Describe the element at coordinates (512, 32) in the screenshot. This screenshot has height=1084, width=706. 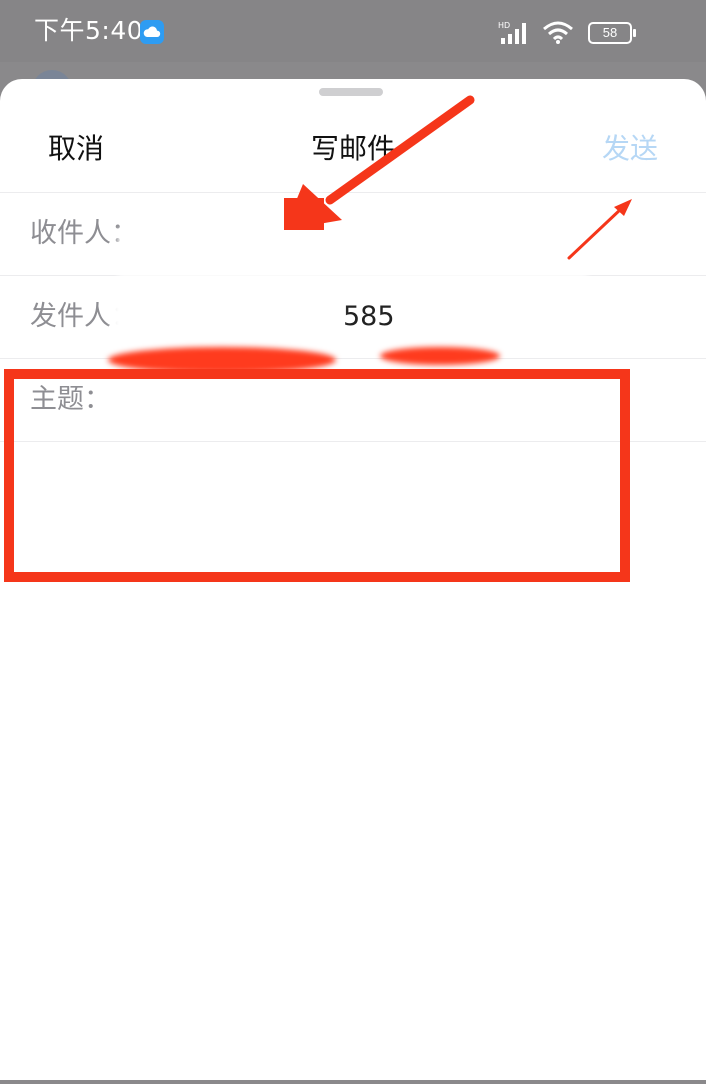
I see `signal-icon: HD` at that location.